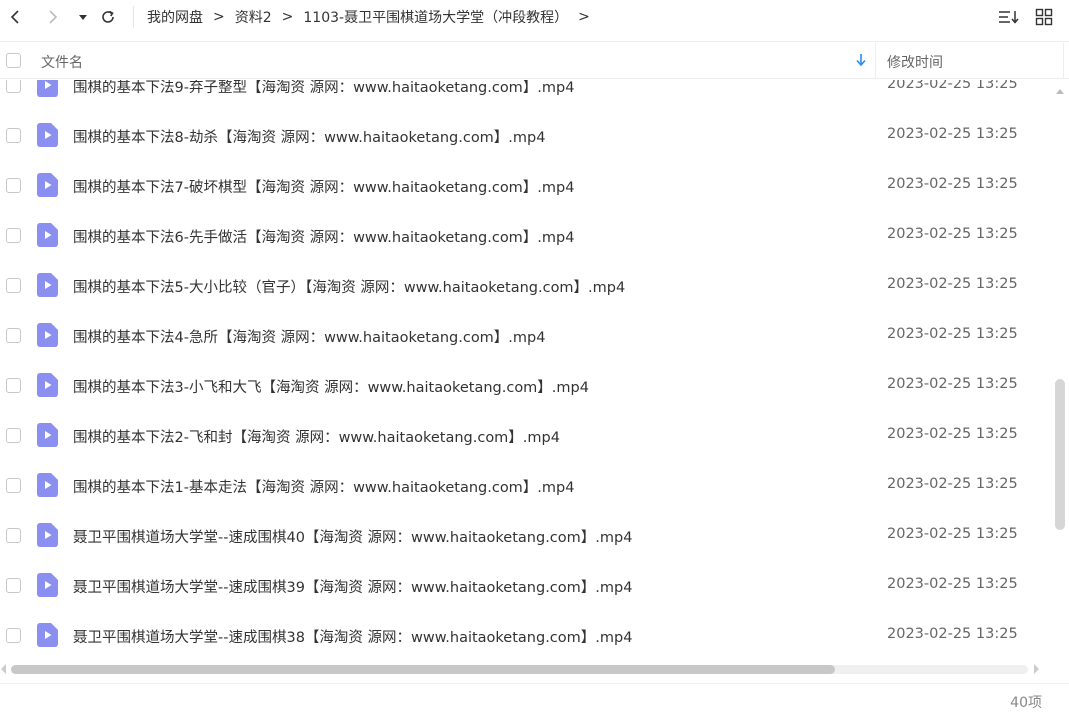  Describe the element at coordinates (1037, 669) in the screenshot. I see `scroll-right-icon` at that location.